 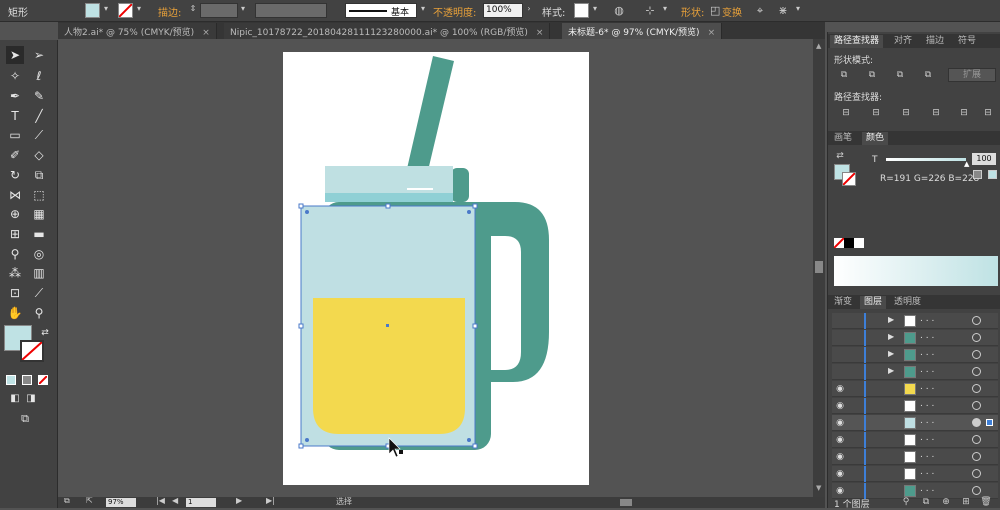 What do you see at coordinates (15, 76) in the screenshot?
I see `magic-wand-tool-icon: ✧` at bounding box center [15, 76].